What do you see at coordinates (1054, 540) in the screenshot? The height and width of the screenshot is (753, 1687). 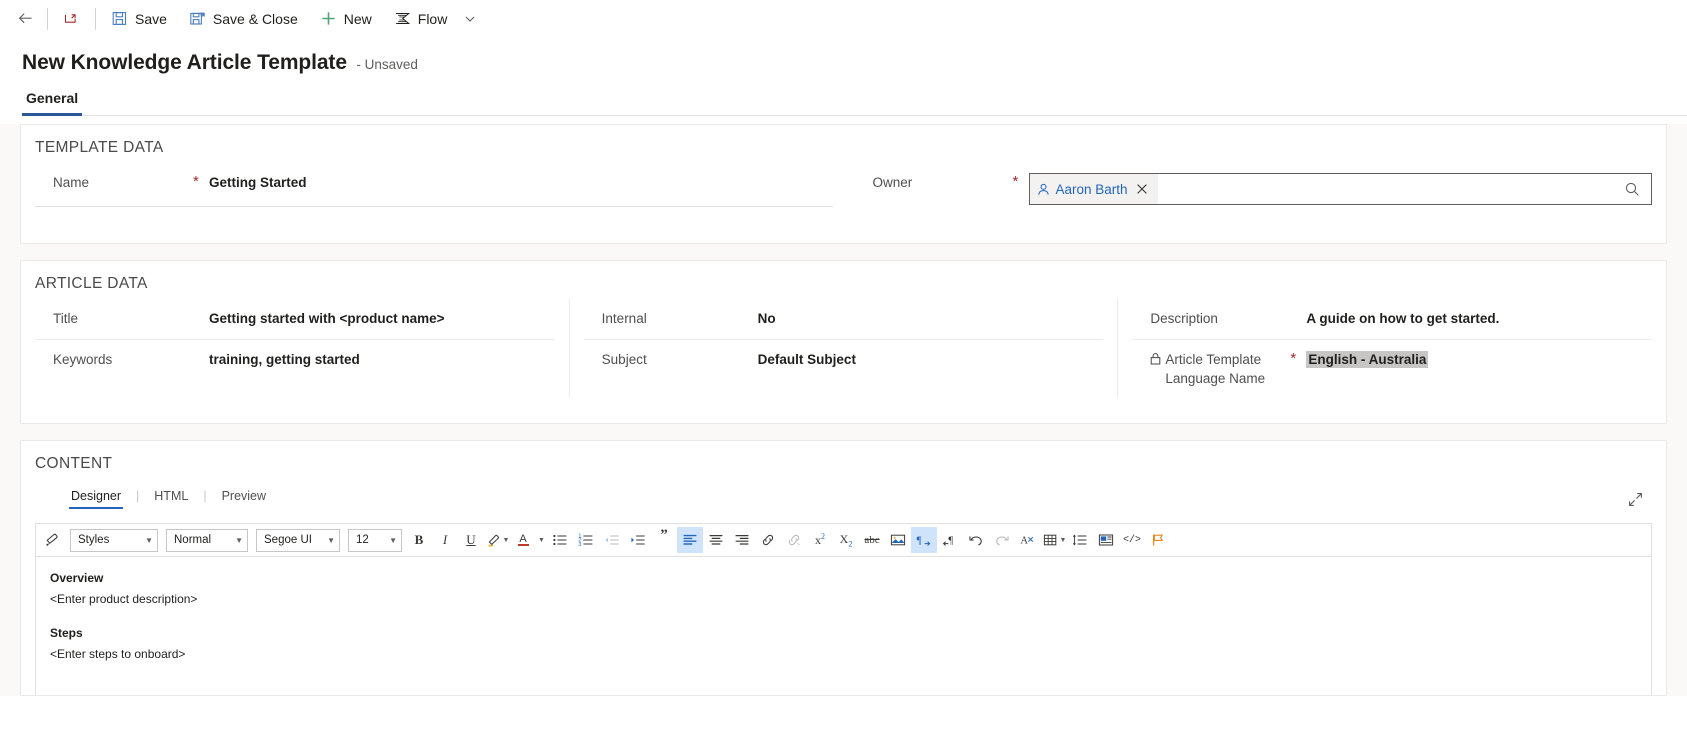 I see `table-icon: ▼` at bounding box center [1054, 540].